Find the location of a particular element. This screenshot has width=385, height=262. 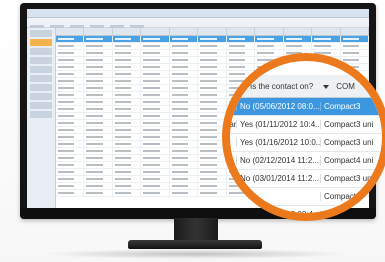

magnified-grid-header: Is the contact on? COM is located at coordinates (306, 86).